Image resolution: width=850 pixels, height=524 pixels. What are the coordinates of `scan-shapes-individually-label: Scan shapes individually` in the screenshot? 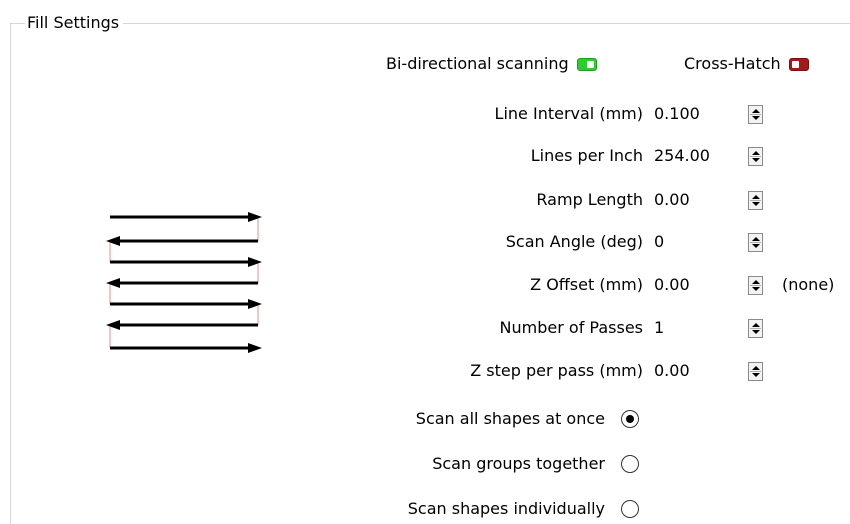 It's located at (506, 508).